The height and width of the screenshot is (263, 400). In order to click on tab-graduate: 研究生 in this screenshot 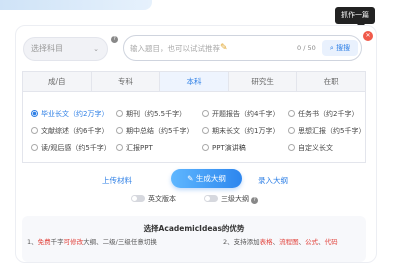, I will do `click(263, 81)`.